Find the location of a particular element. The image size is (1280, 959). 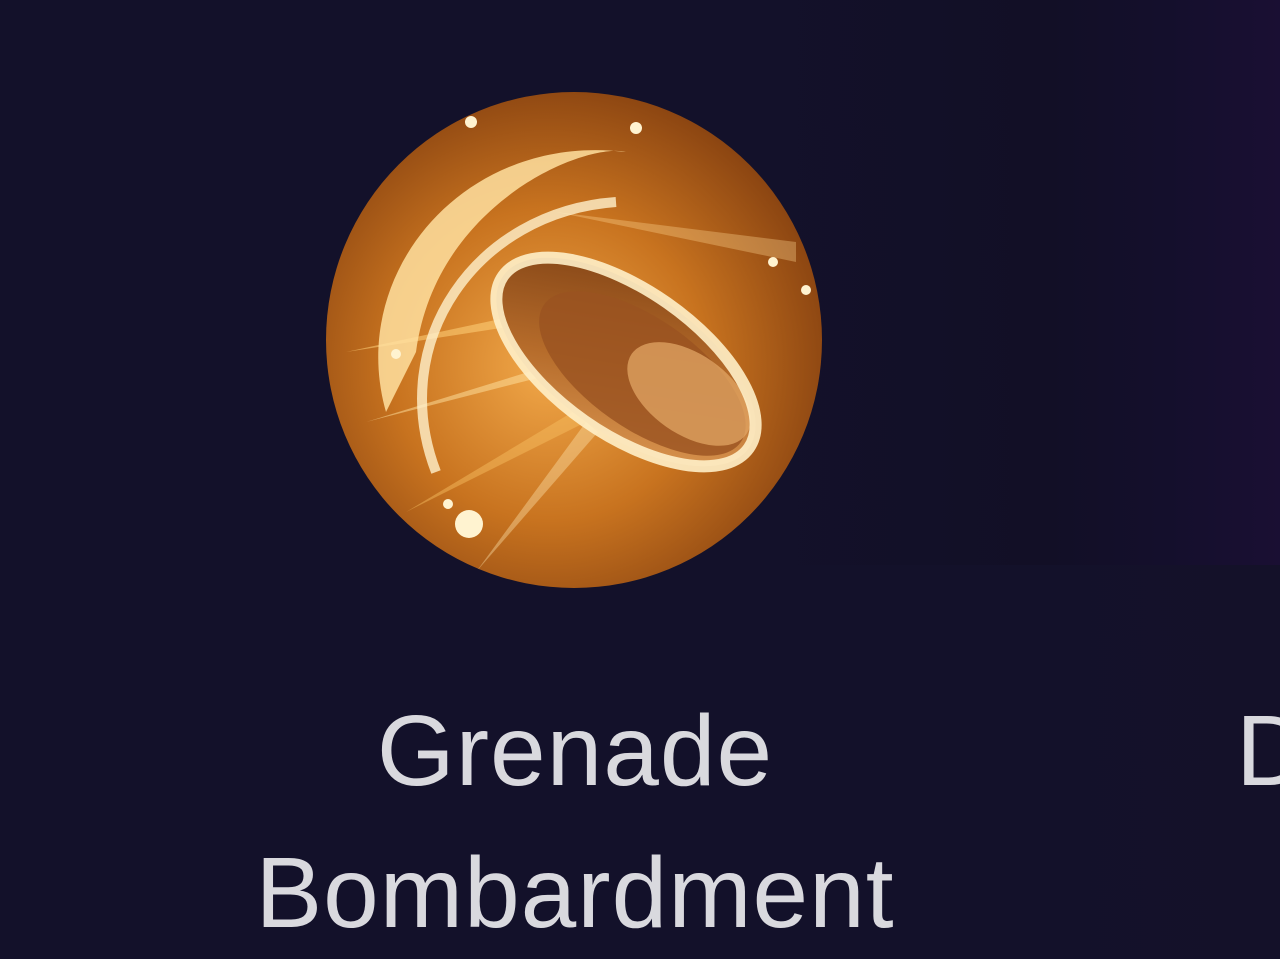

skill-name-partial: D is located at coordinates (1258, 751).